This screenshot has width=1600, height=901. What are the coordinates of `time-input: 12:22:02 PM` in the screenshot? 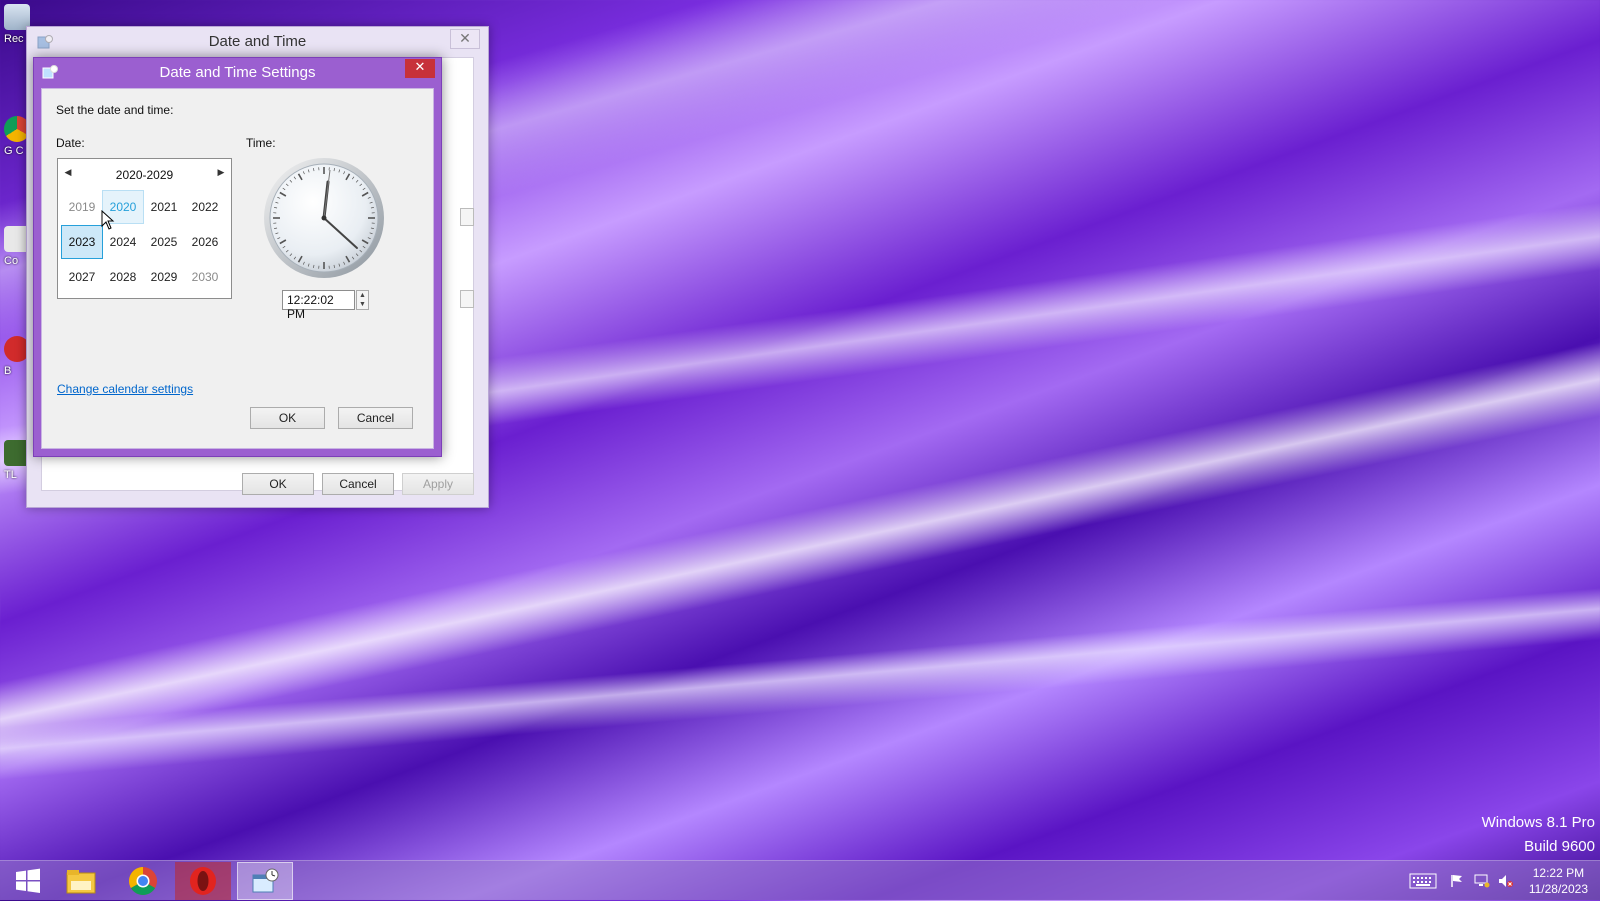 It's located at (318, 300).